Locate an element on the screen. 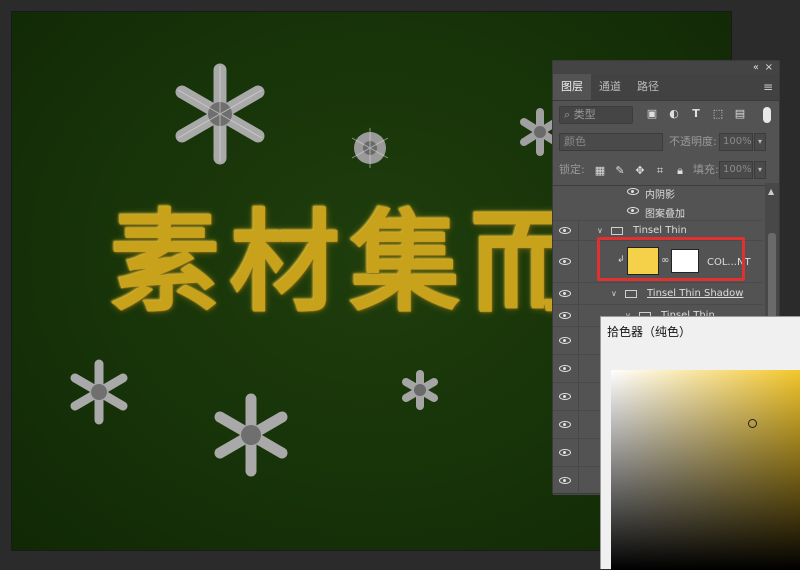 The height and width of the screenshot is (570, 800). layer-name: Tinsel Thin is located at coordinates (660, 230).